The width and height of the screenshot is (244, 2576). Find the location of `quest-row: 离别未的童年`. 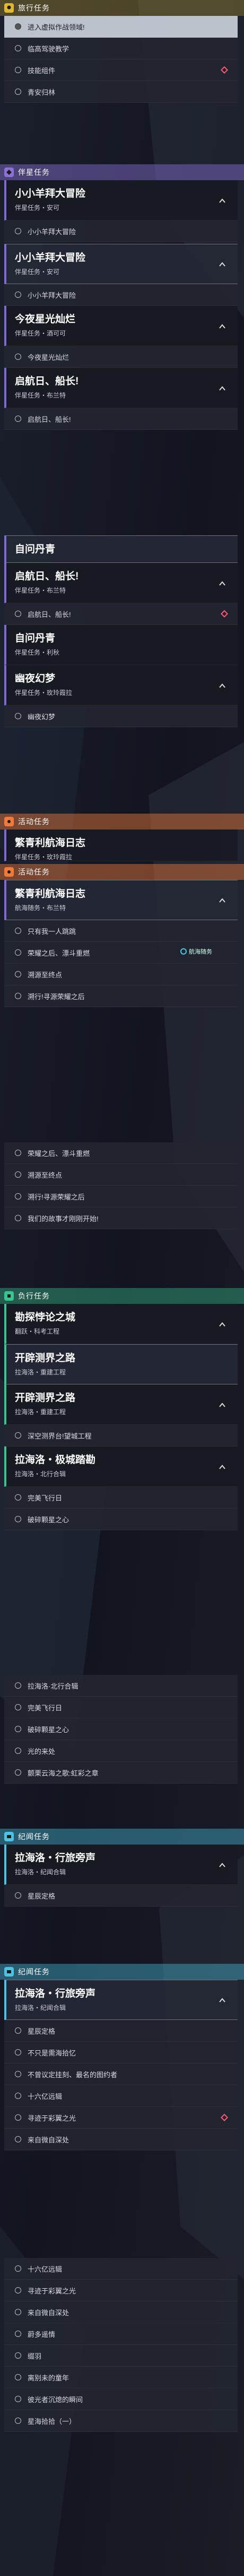

quest-row: 离别未的童年 is located at coordinates (121, 2377).